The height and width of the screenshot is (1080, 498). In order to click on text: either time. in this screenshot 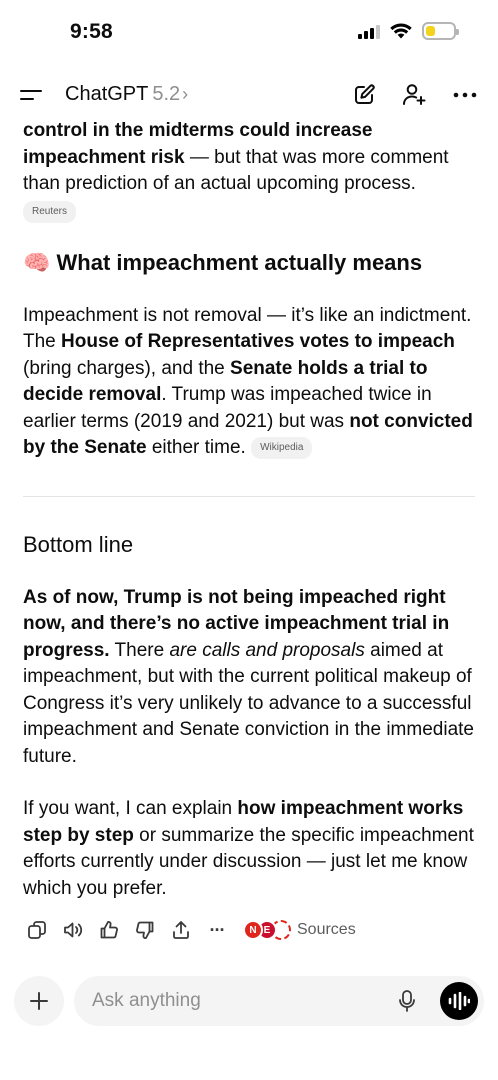, I will do `click(199, 447)`.